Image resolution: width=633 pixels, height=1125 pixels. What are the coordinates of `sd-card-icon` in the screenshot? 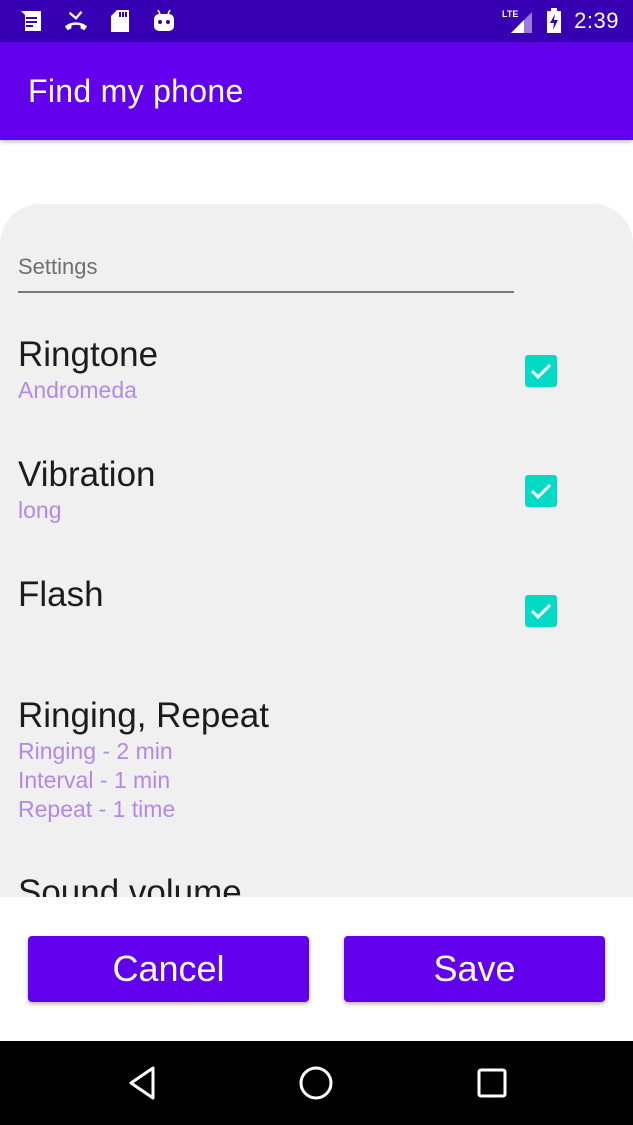 It's located at (120, 21).